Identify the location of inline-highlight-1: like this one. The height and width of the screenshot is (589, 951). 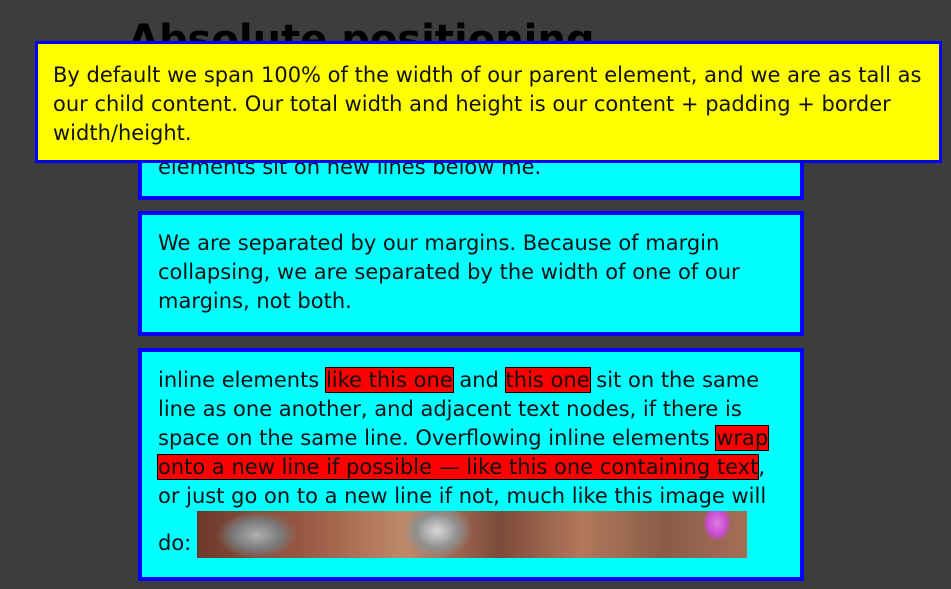
(389, 380).